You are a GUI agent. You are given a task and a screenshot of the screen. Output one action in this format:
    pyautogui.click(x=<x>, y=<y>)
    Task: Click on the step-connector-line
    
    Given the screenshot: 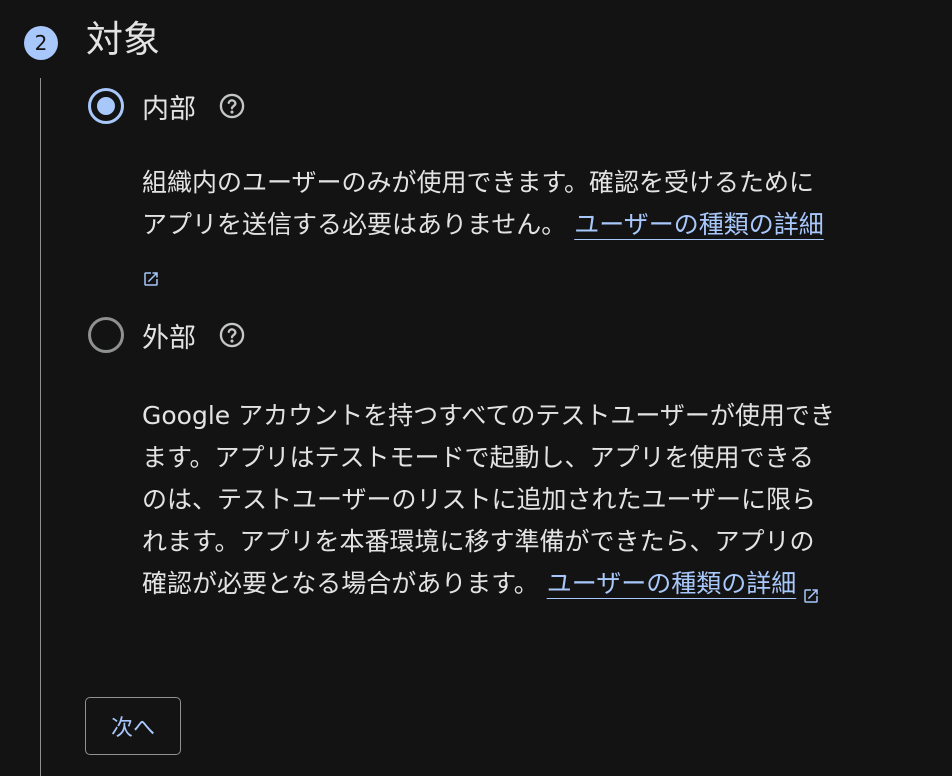 What is the action you would take?
    pyautogui.click(x=40, y=427)
    